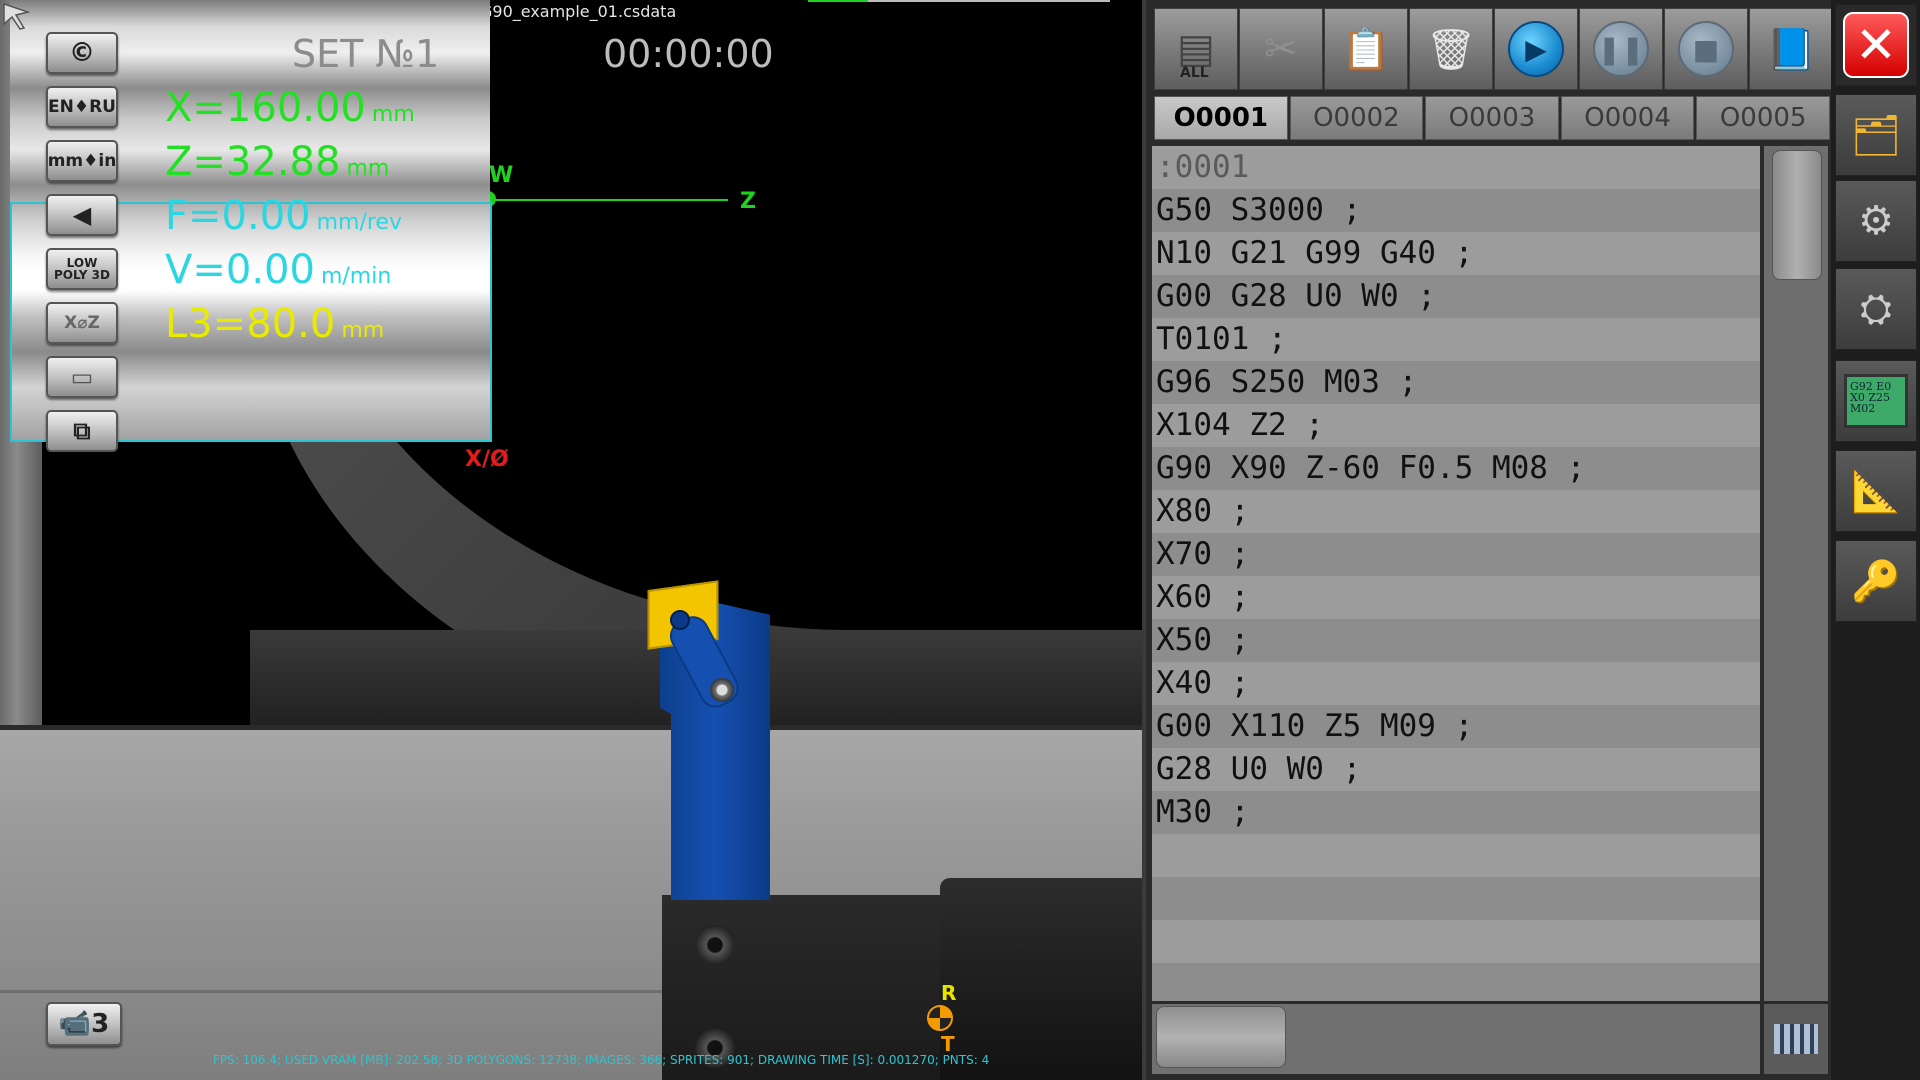 This screenshot has width=1920, height=1080. I want to click on code-line: X50 ;, so click(1202, 640).